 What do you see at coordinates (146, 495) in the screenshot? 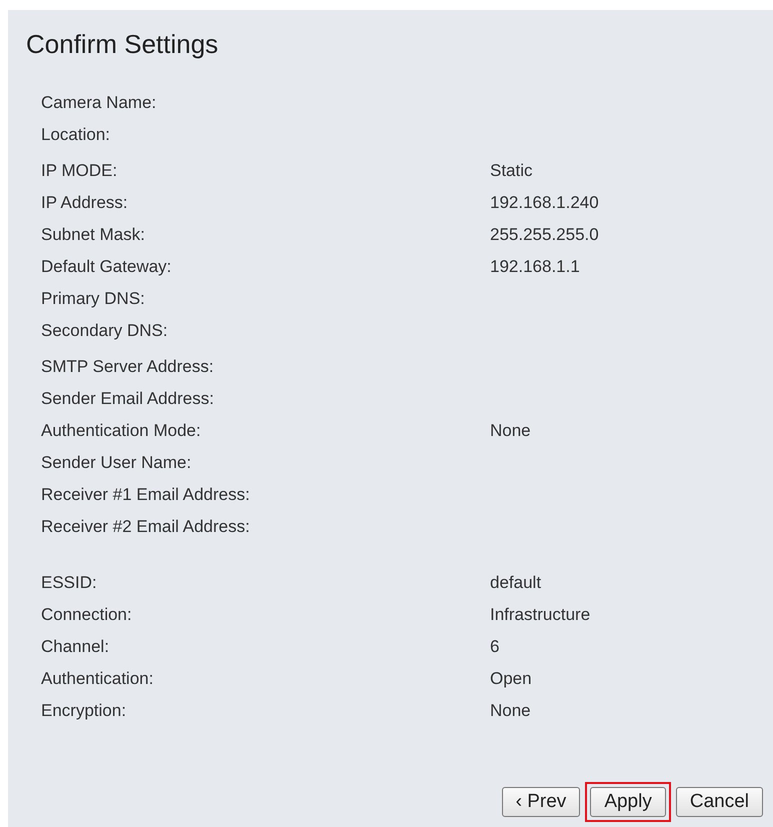
I see `setting-label: Receiver #1 Email Address:` at bounding box center [146, 495].